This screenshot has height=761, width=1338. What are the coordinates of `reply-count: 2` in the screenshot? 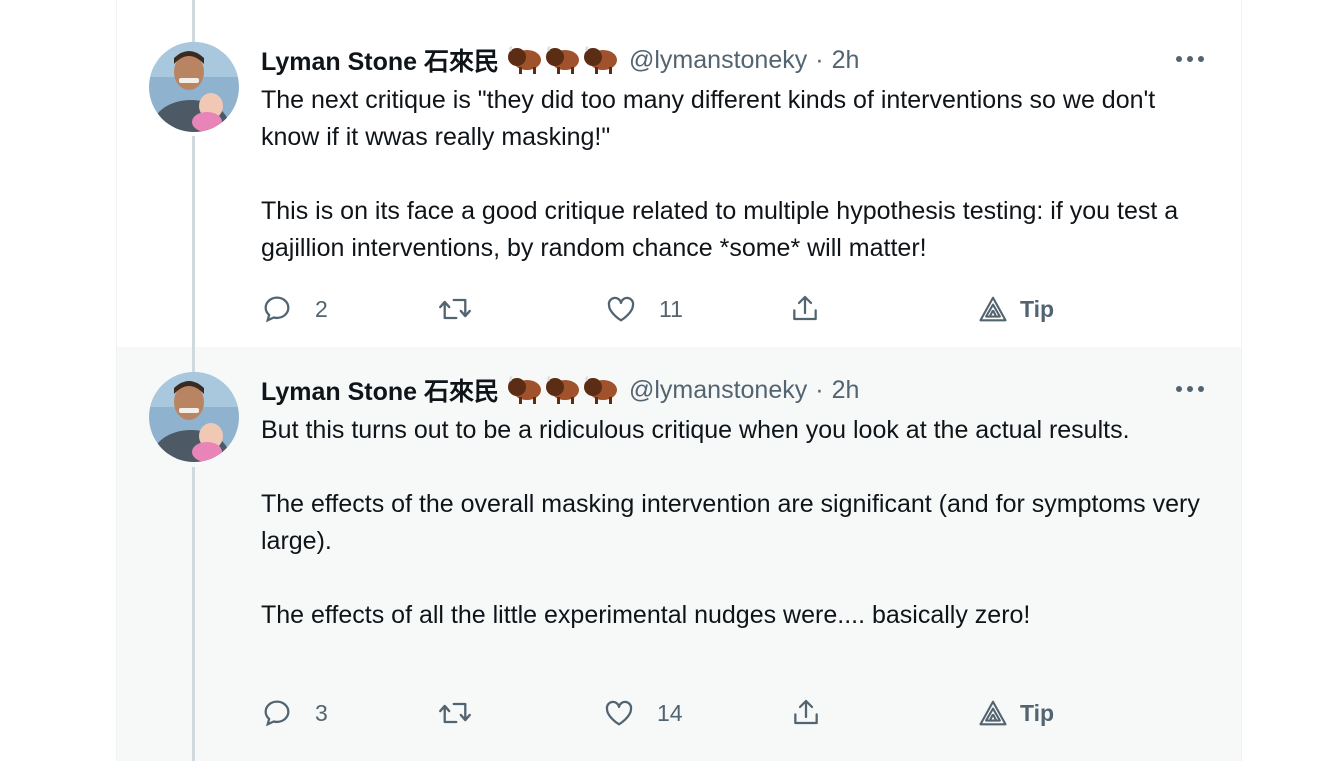 It's located at (321, 308).